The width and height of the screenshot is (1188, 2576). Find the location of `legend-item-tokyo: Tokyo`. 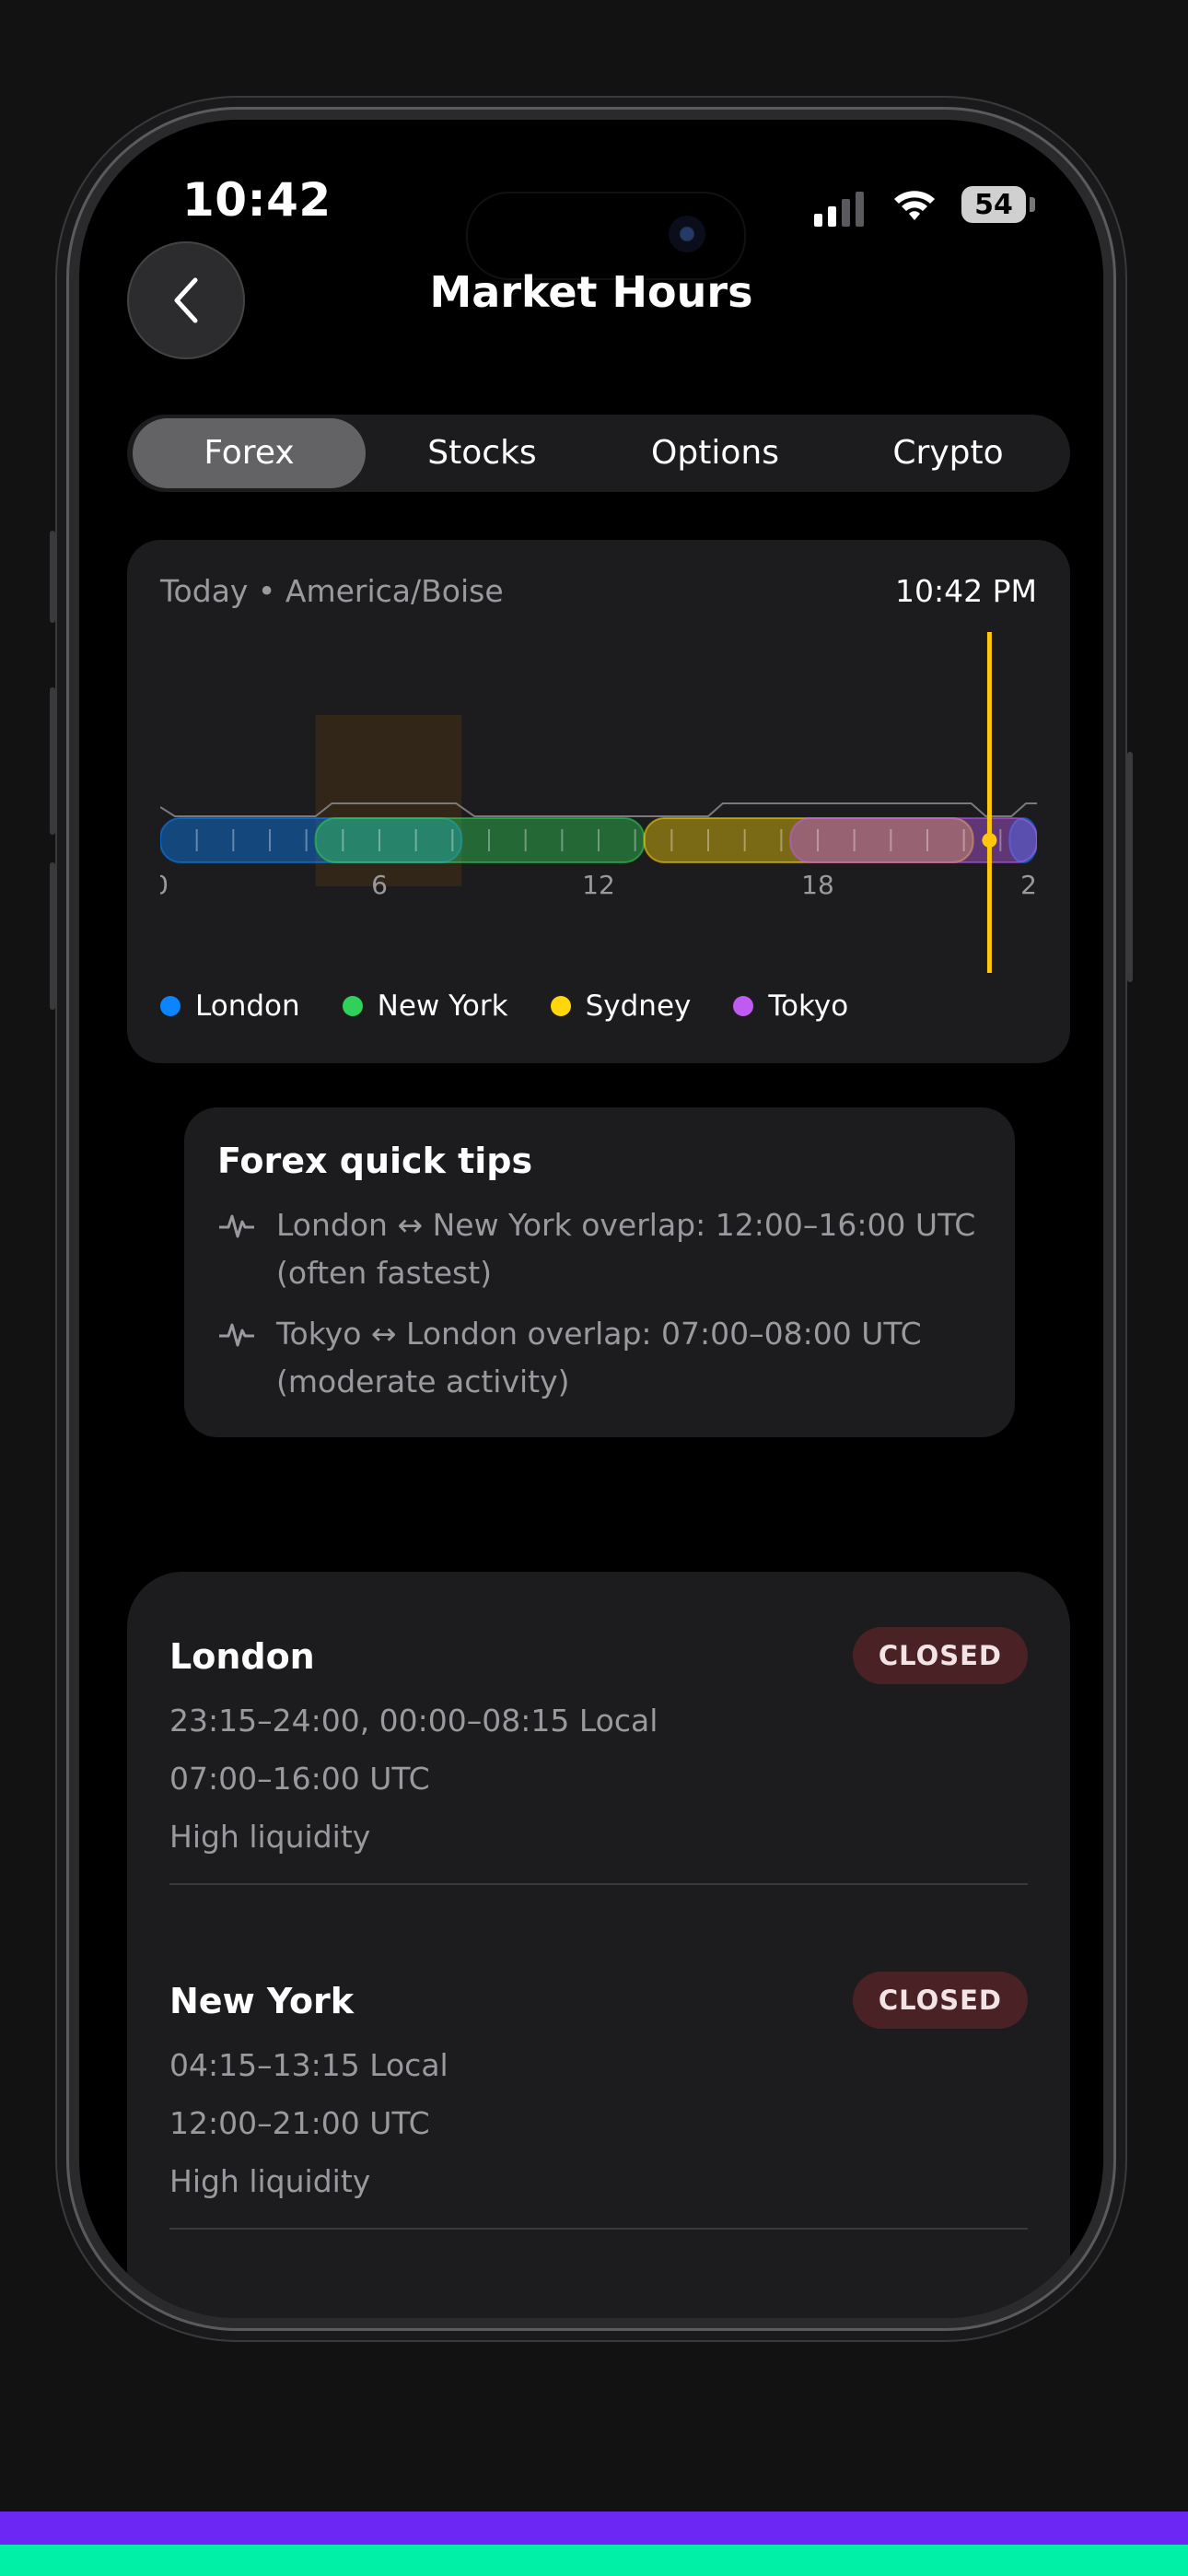

legend-item-tokyo: Tokyo is located at coordinates (790, 1006).